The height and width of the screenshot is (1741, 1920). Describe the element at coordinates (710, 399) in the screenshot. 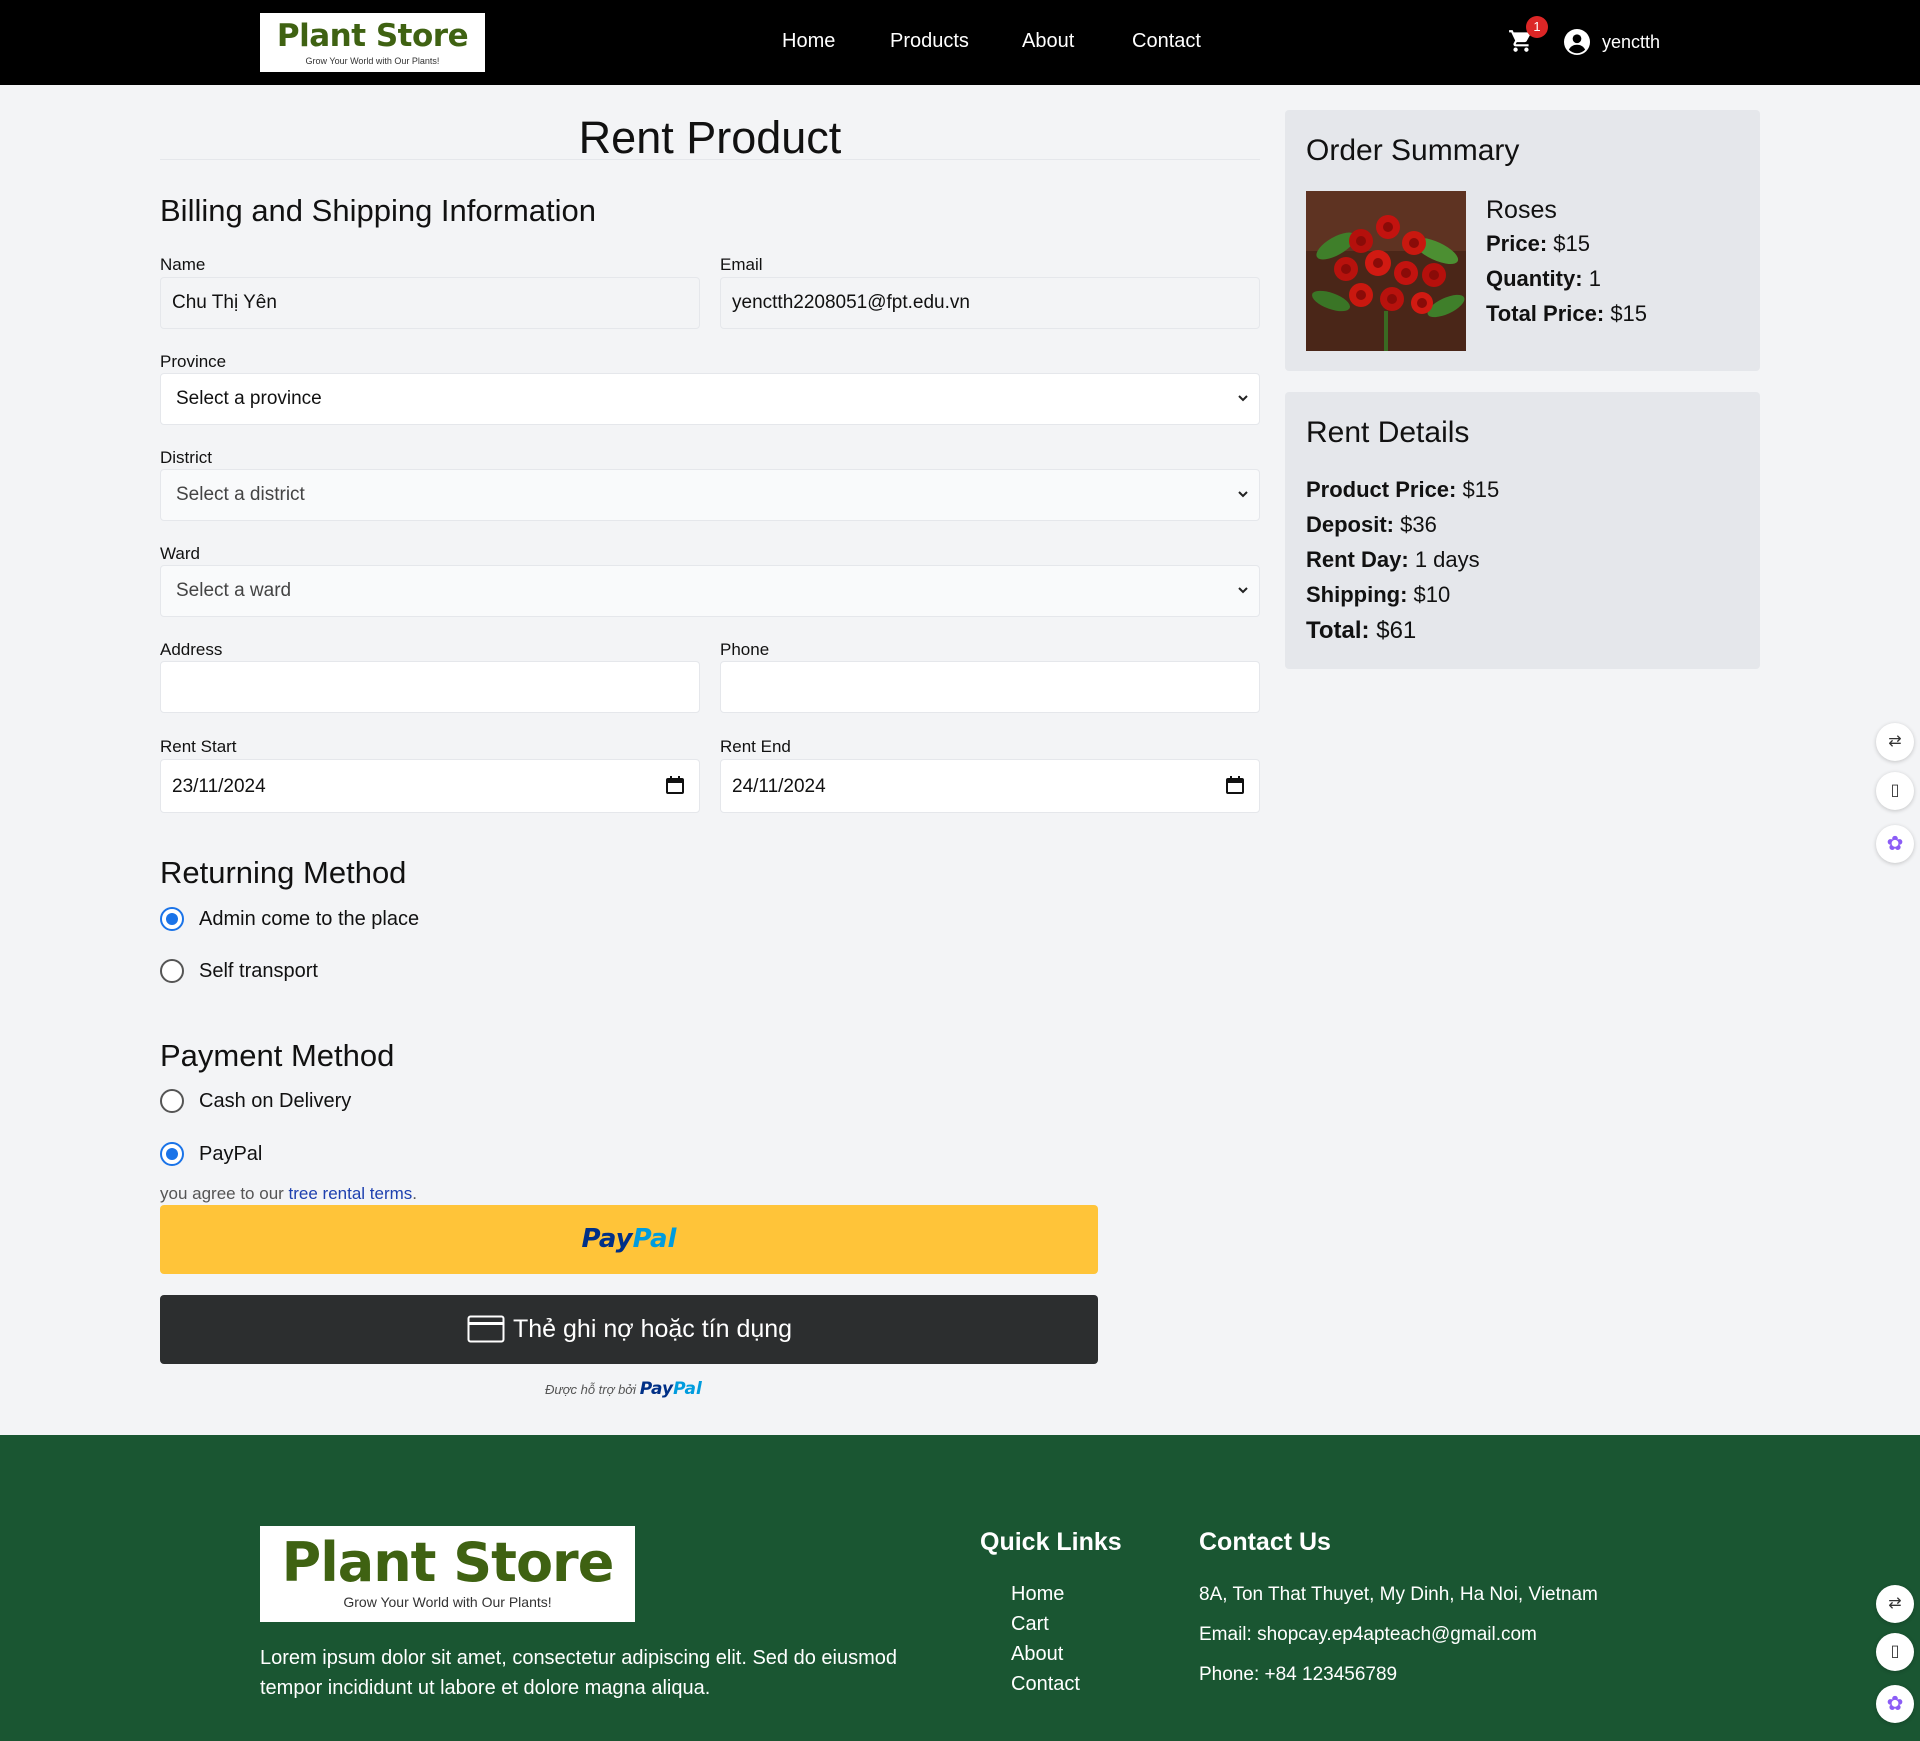

I see `province-select: Select a province` at that location.